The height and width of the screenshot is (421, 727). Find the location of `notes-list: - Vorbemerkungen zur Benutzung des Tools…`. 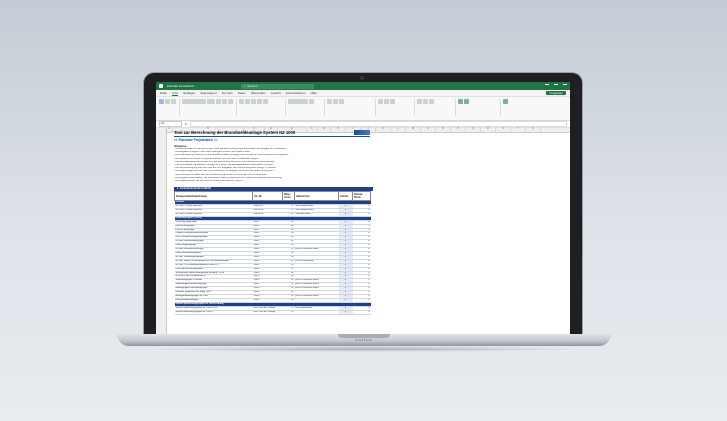

notes-list: - Vorbemerkungen zur Benutzung des Tools… is located at coordinates (349, 165).